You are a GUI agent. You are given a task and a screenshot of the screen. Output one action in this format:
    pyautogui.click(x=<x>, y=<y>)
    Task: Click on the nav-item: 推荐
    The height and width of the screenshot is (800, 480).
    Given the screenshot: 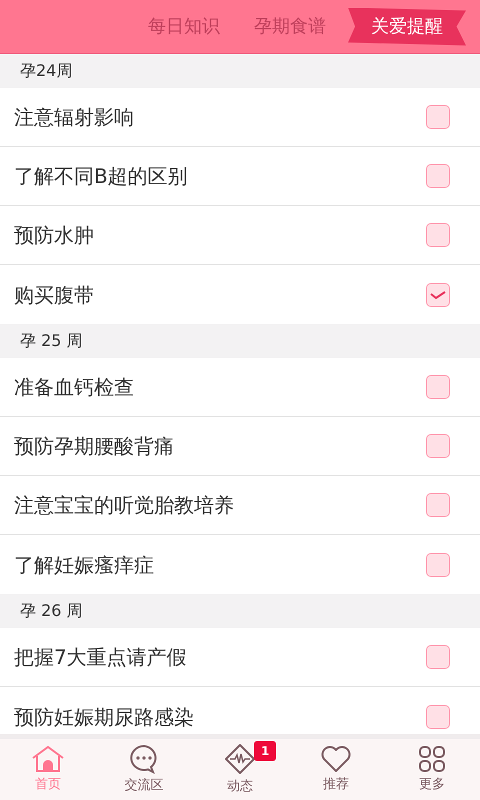 What is the action you would take?
    pyautogui.click(x=336, y=769)
    